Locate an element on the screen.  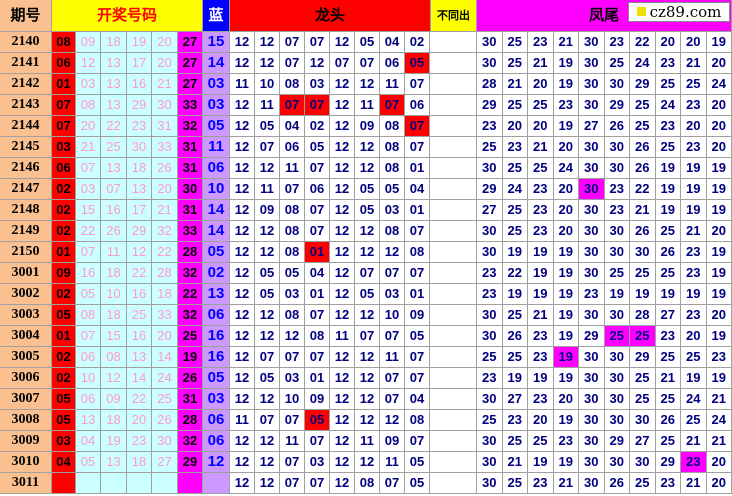
draw-number-cell is located at coordinates (88, 483).